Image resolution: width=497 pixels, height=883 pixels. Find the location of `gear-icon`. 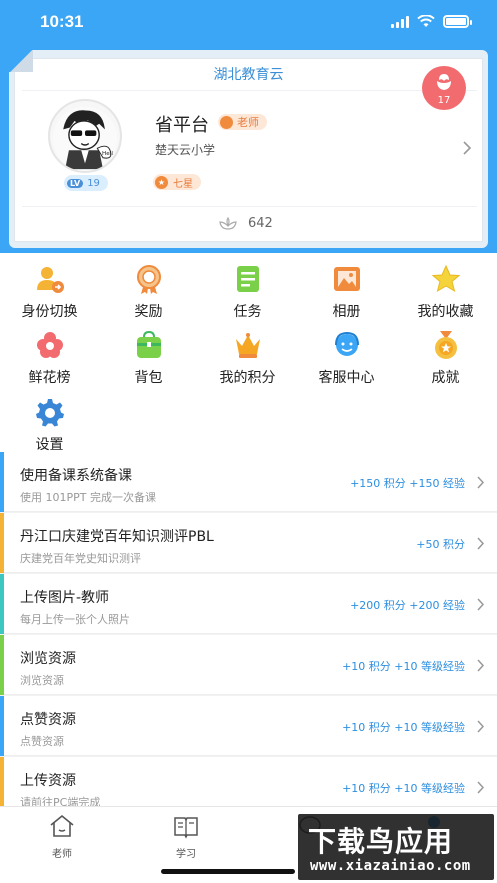

gear-icon is located at coordinates (49, 413).